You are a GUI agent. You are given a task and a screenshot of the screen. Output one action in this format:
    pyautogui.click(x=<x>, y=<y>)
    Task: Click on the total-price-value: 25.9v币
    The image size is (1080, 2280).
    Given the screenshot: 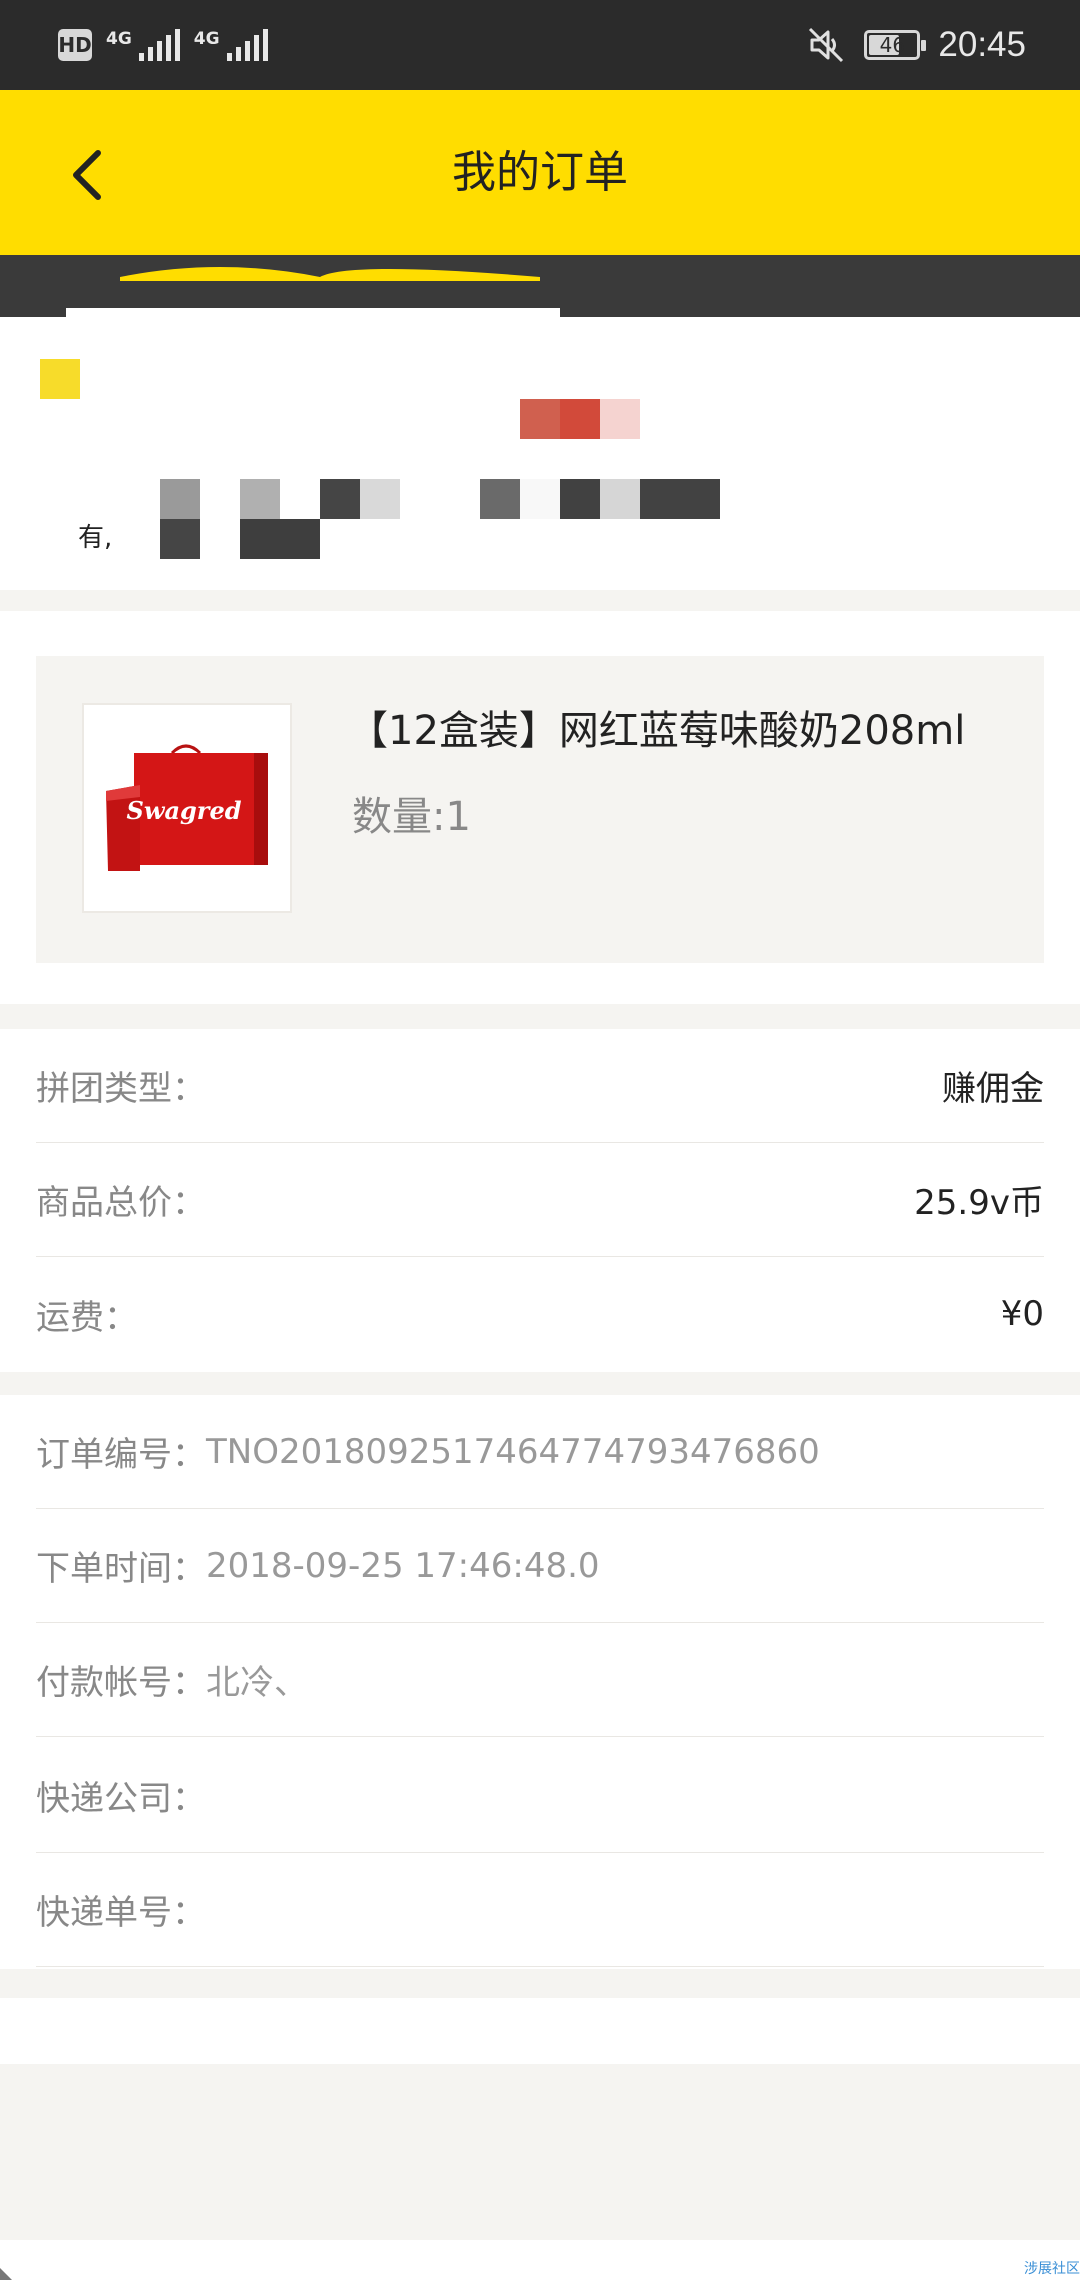 What is the action you would take?
    pyautogui.click(x=979, y=1203)
    